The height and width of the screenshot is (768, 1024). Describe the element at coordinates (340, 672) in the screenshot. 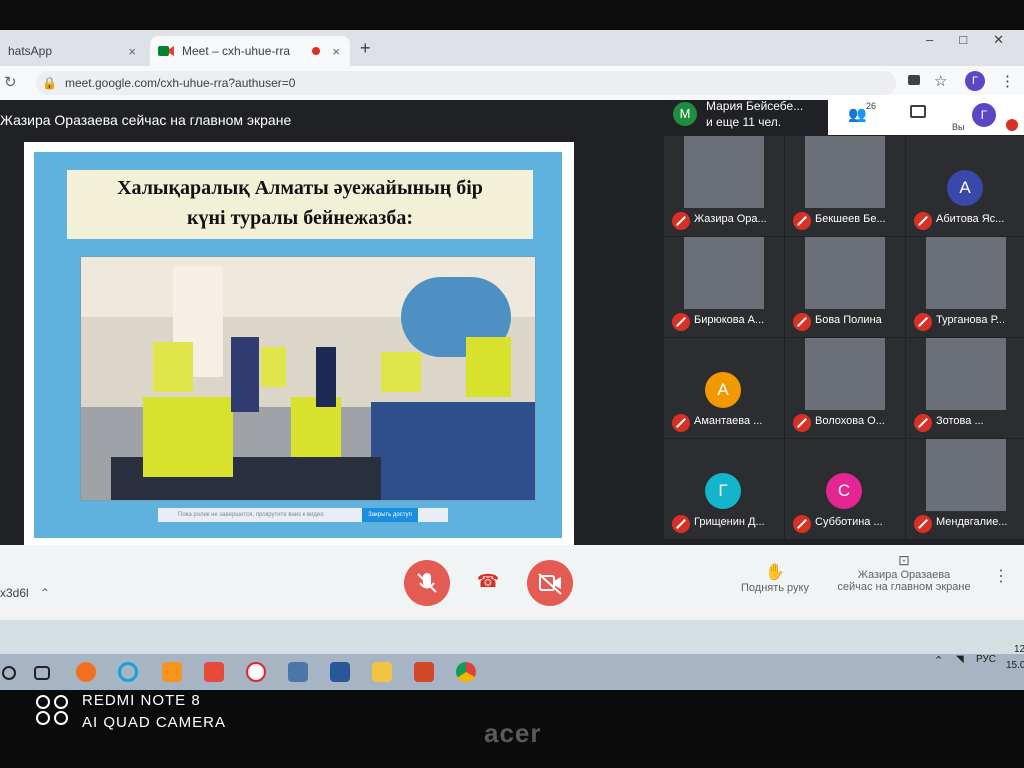

I see `word-icon` at that location.